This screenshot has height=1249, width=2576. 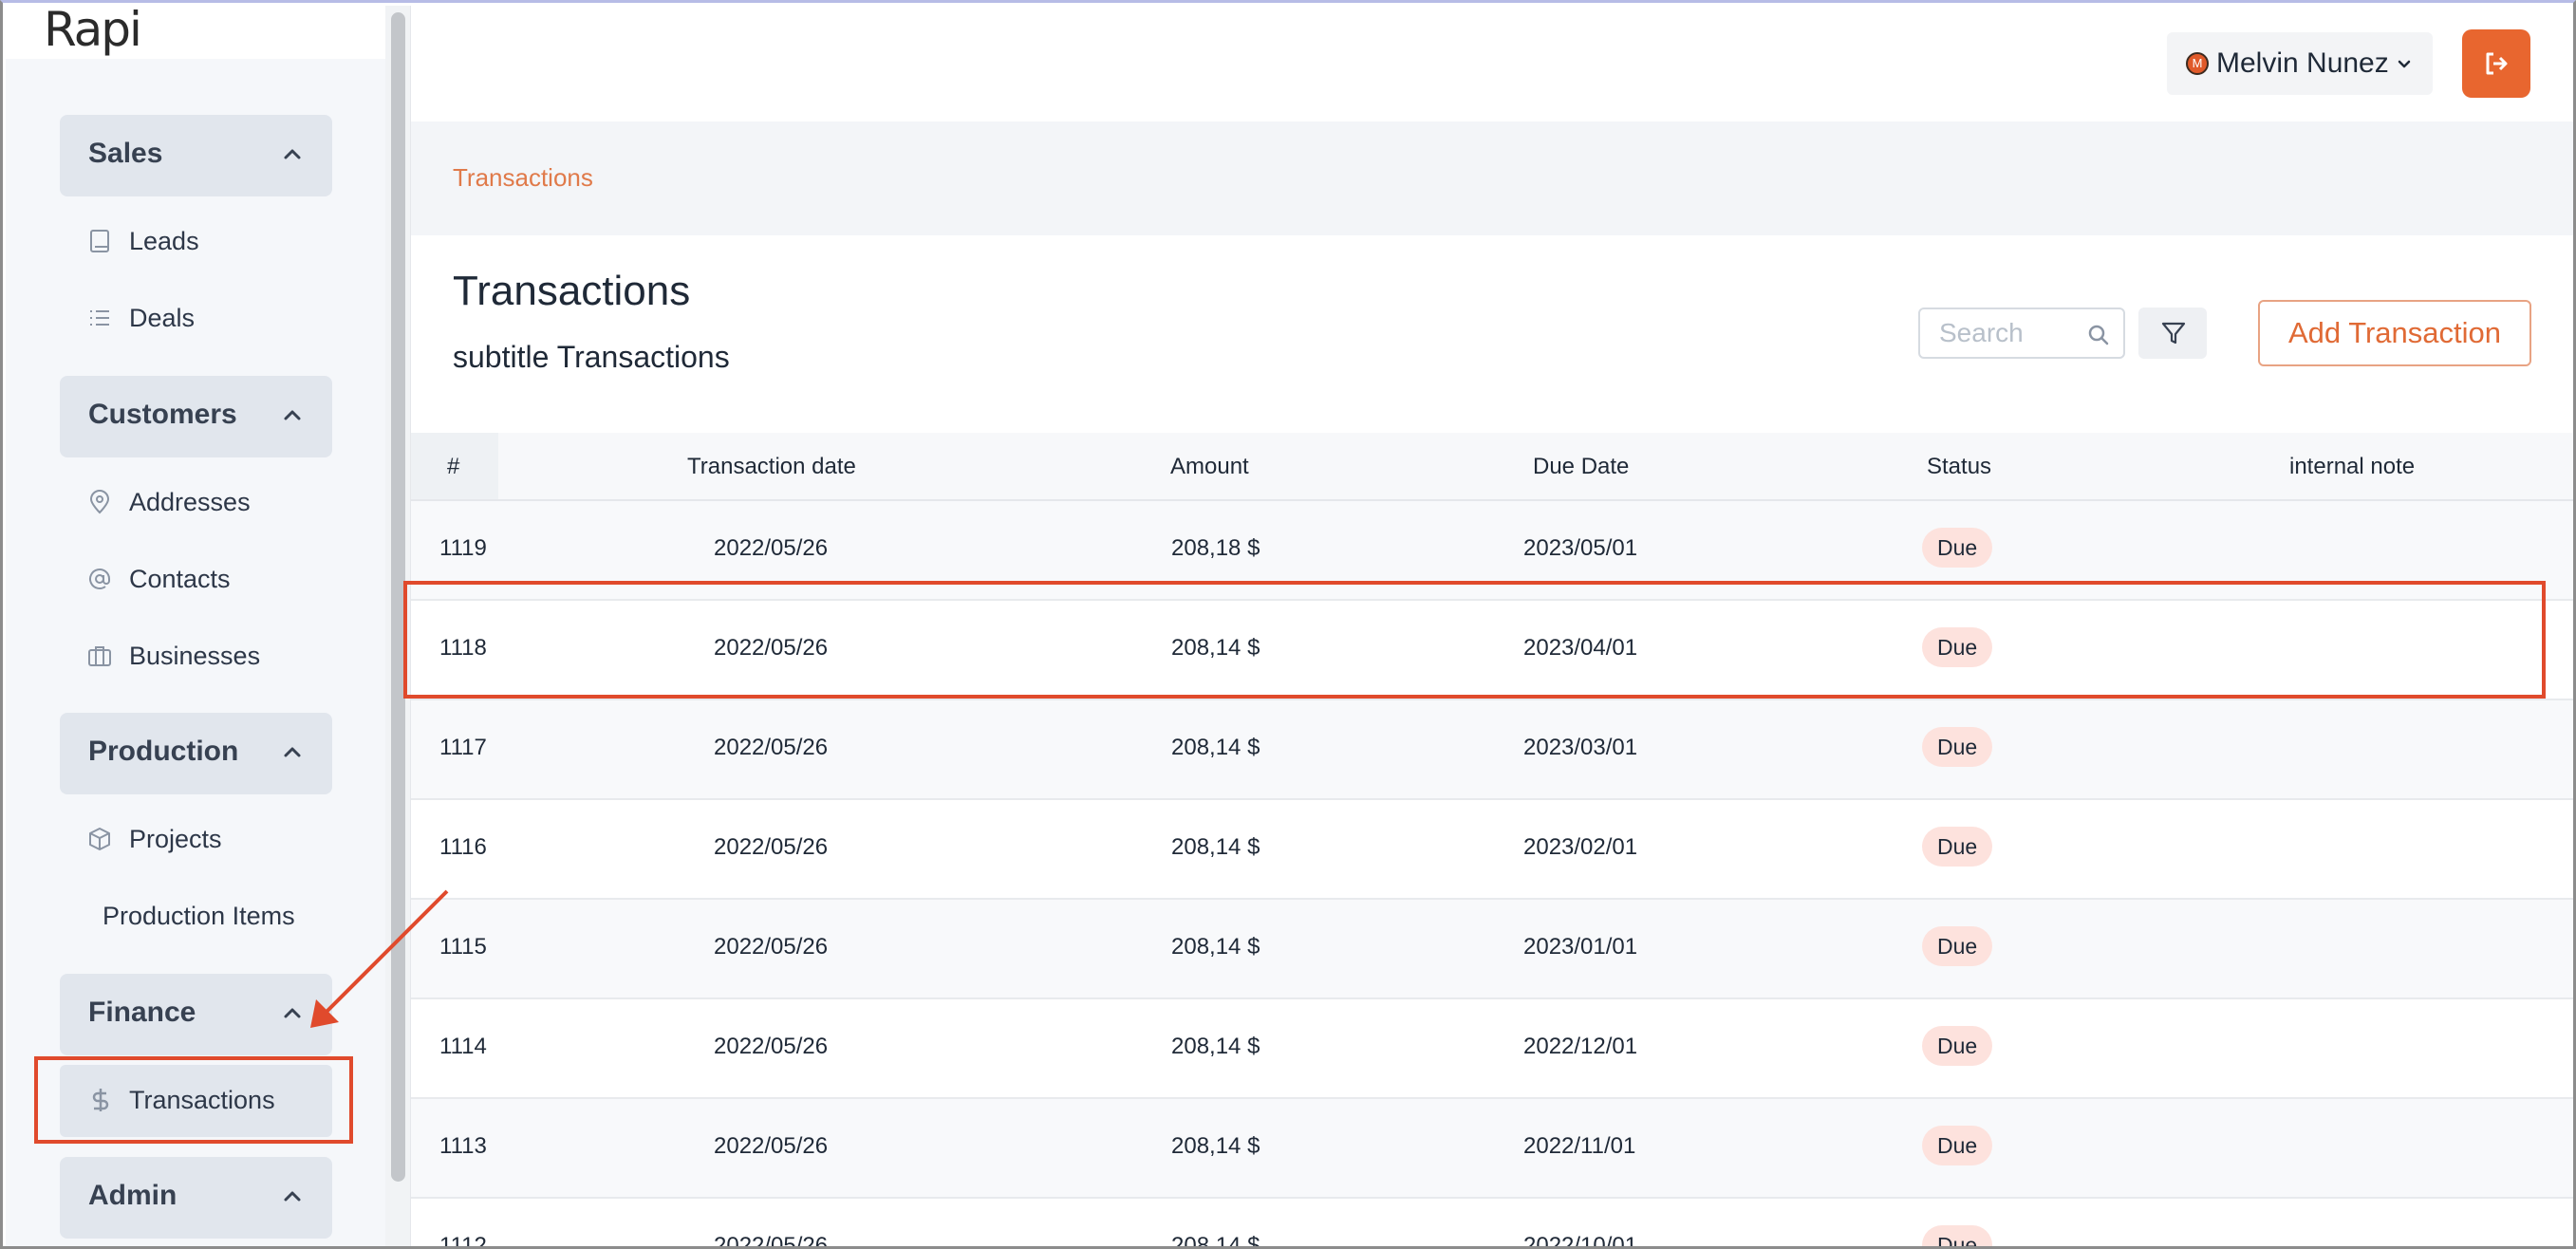 I want to click on section-label: Customers, so click(x=162, y=414).